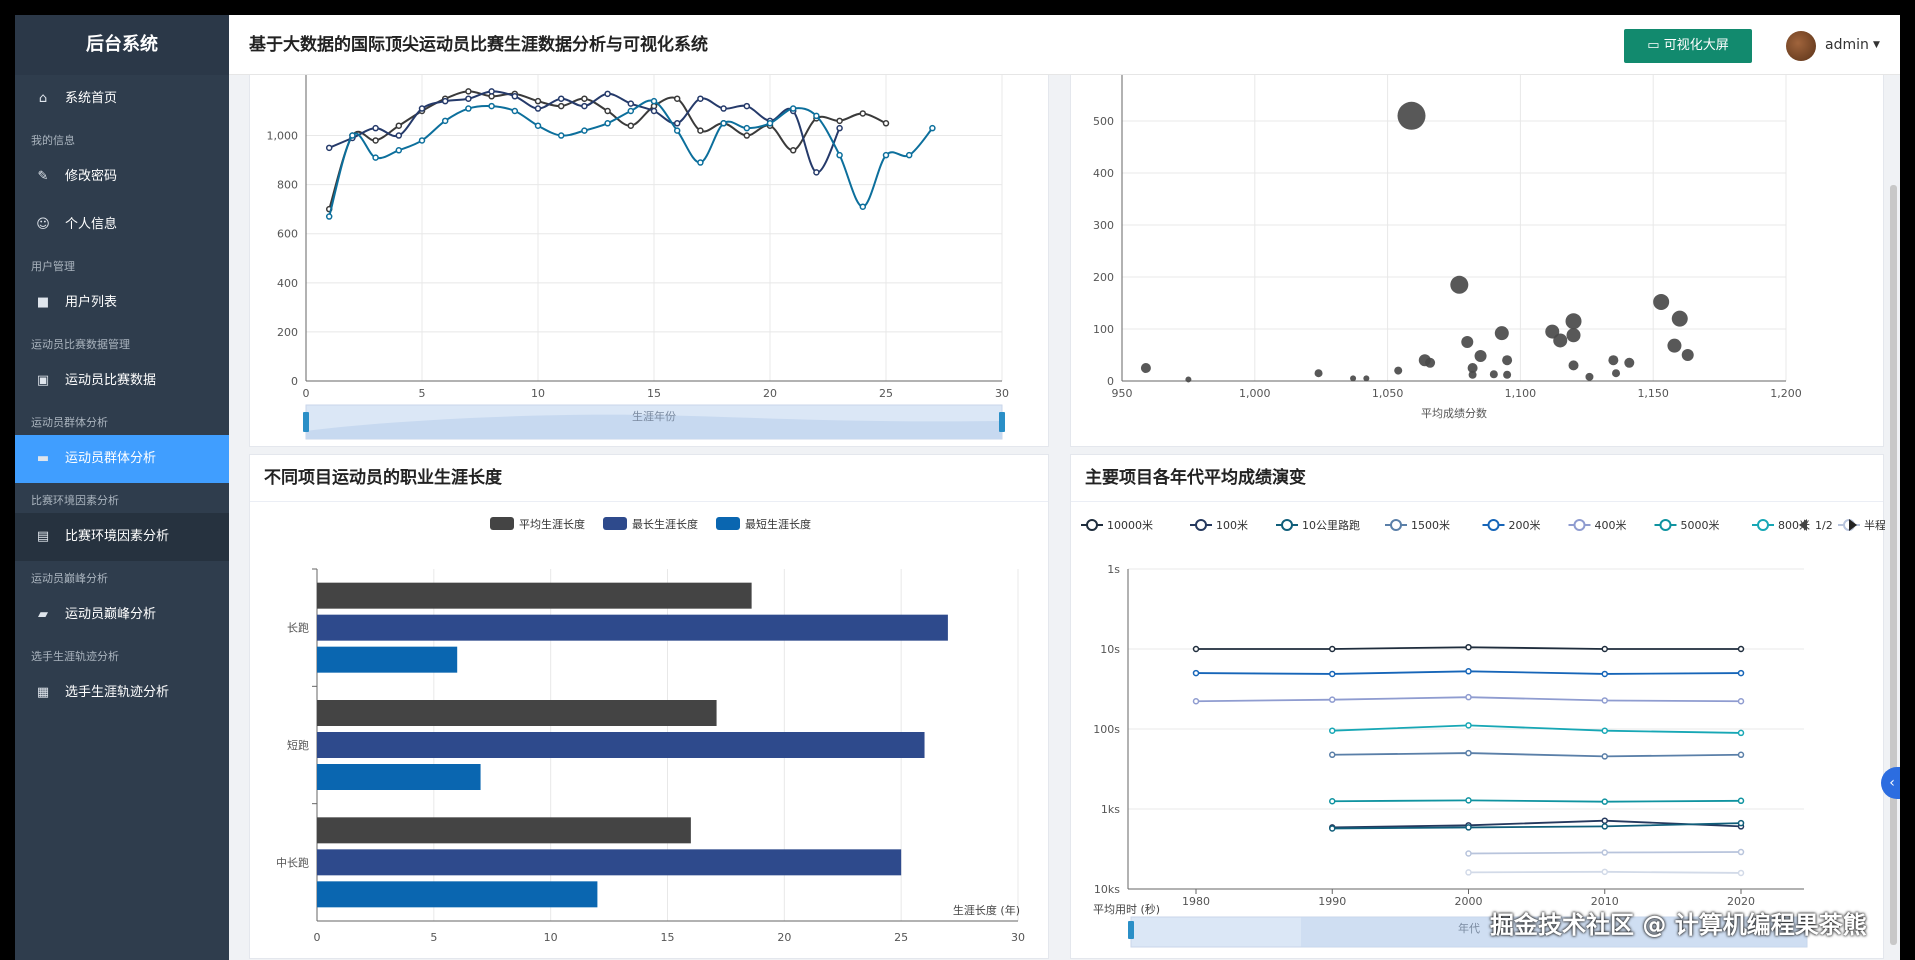 The image size is (1915, 960). Describe the element at coordinates (122, 303) in the screenshot. I see `sidebar-item-user-list: ■ 用户列表` at that location.